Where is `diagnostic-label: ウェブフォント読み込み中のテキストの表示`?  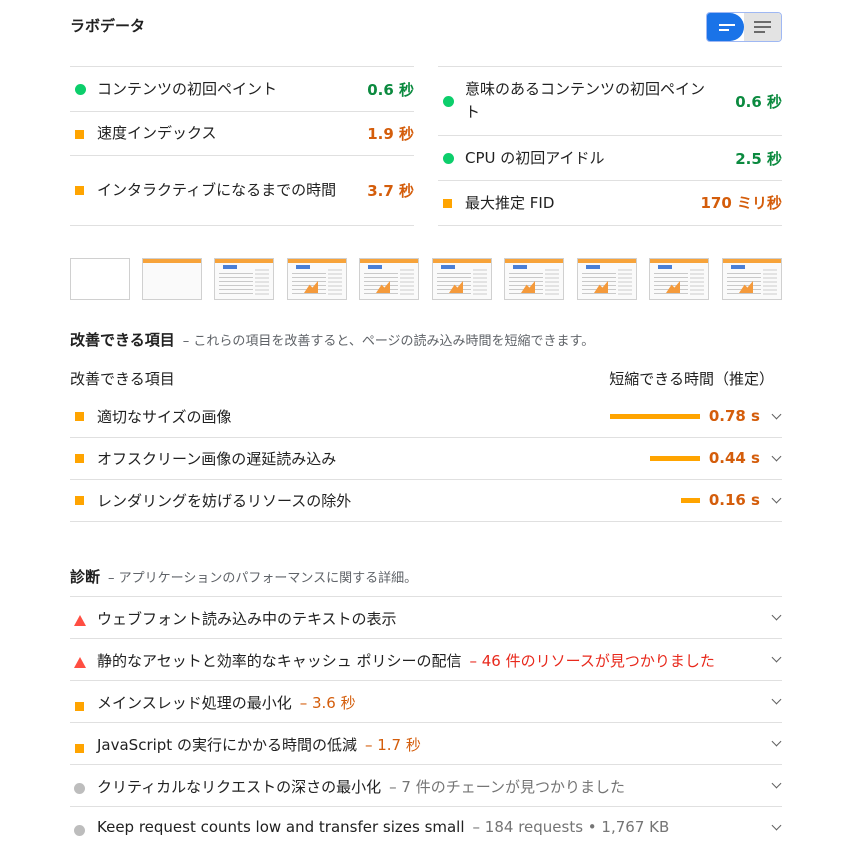
diagnostic-label: ウェブフォント読み込み中のテキストの表示 is located at coordinates (247, 619).